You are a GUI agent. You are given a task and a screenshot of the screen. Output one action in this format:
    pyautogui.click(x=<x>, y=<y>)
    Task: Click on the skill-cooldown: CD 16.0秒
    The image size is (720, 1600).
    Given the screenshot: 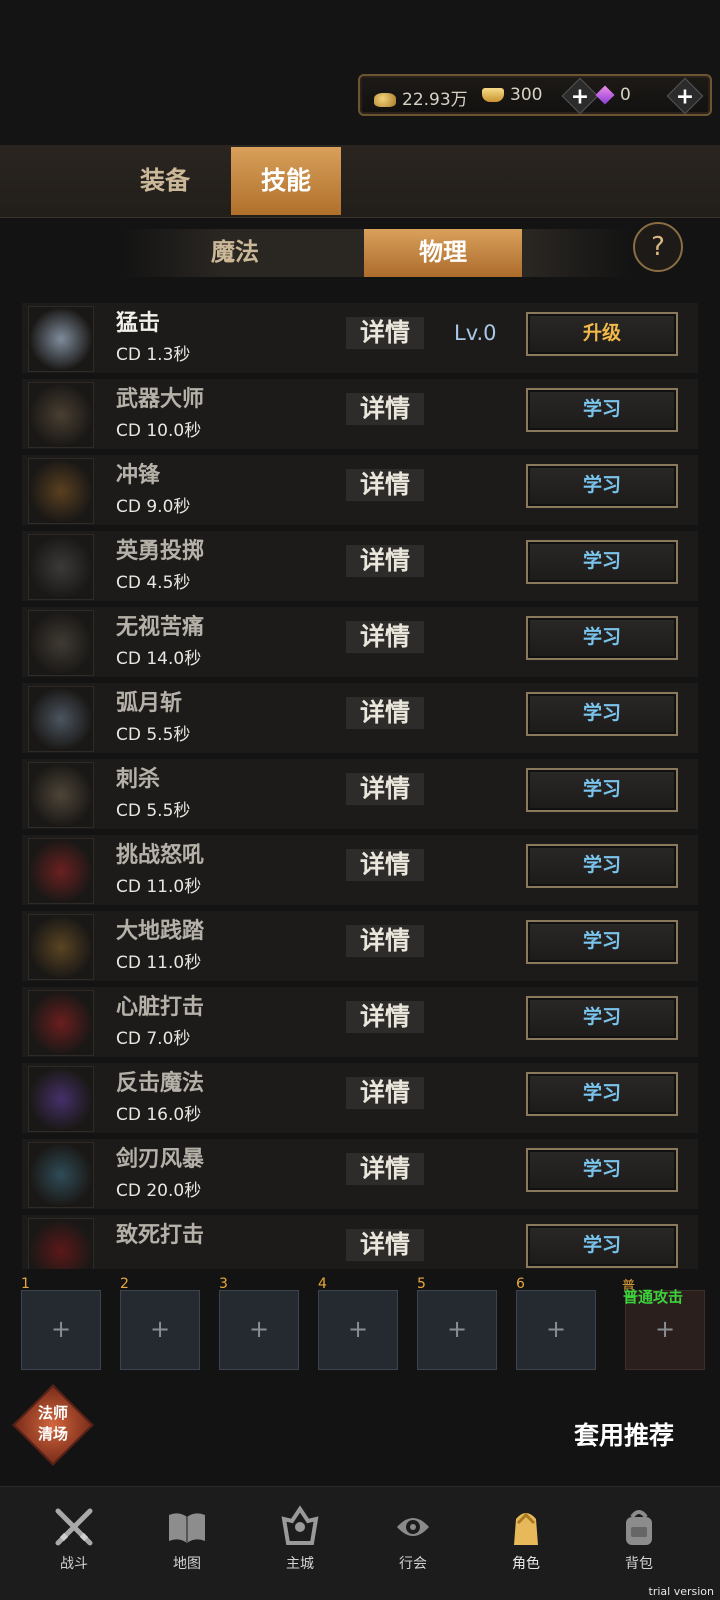 What is the action you would take?
    pyautogui.click(x=159, y=1115)
    